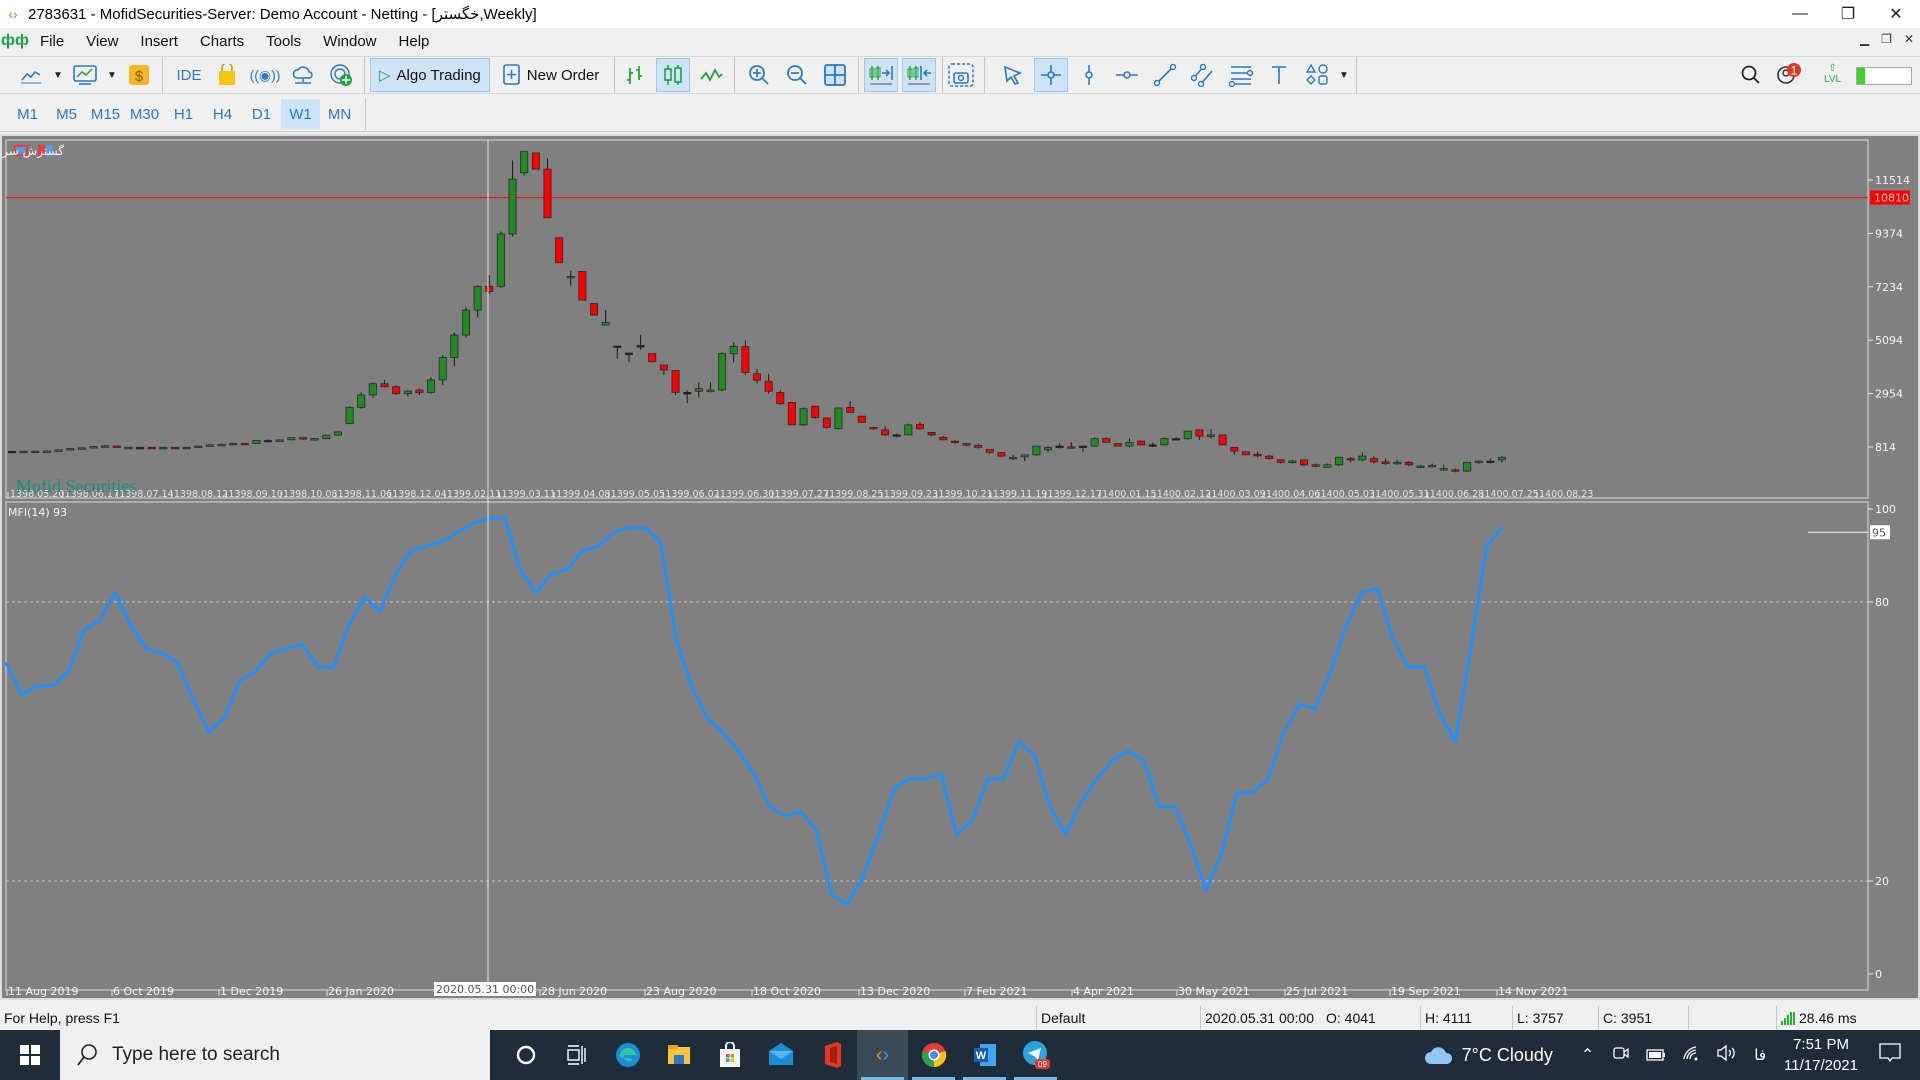 The width and height of the screenshot is (1920, 1080). I want to click on cloud-icon, so click(302, 75).